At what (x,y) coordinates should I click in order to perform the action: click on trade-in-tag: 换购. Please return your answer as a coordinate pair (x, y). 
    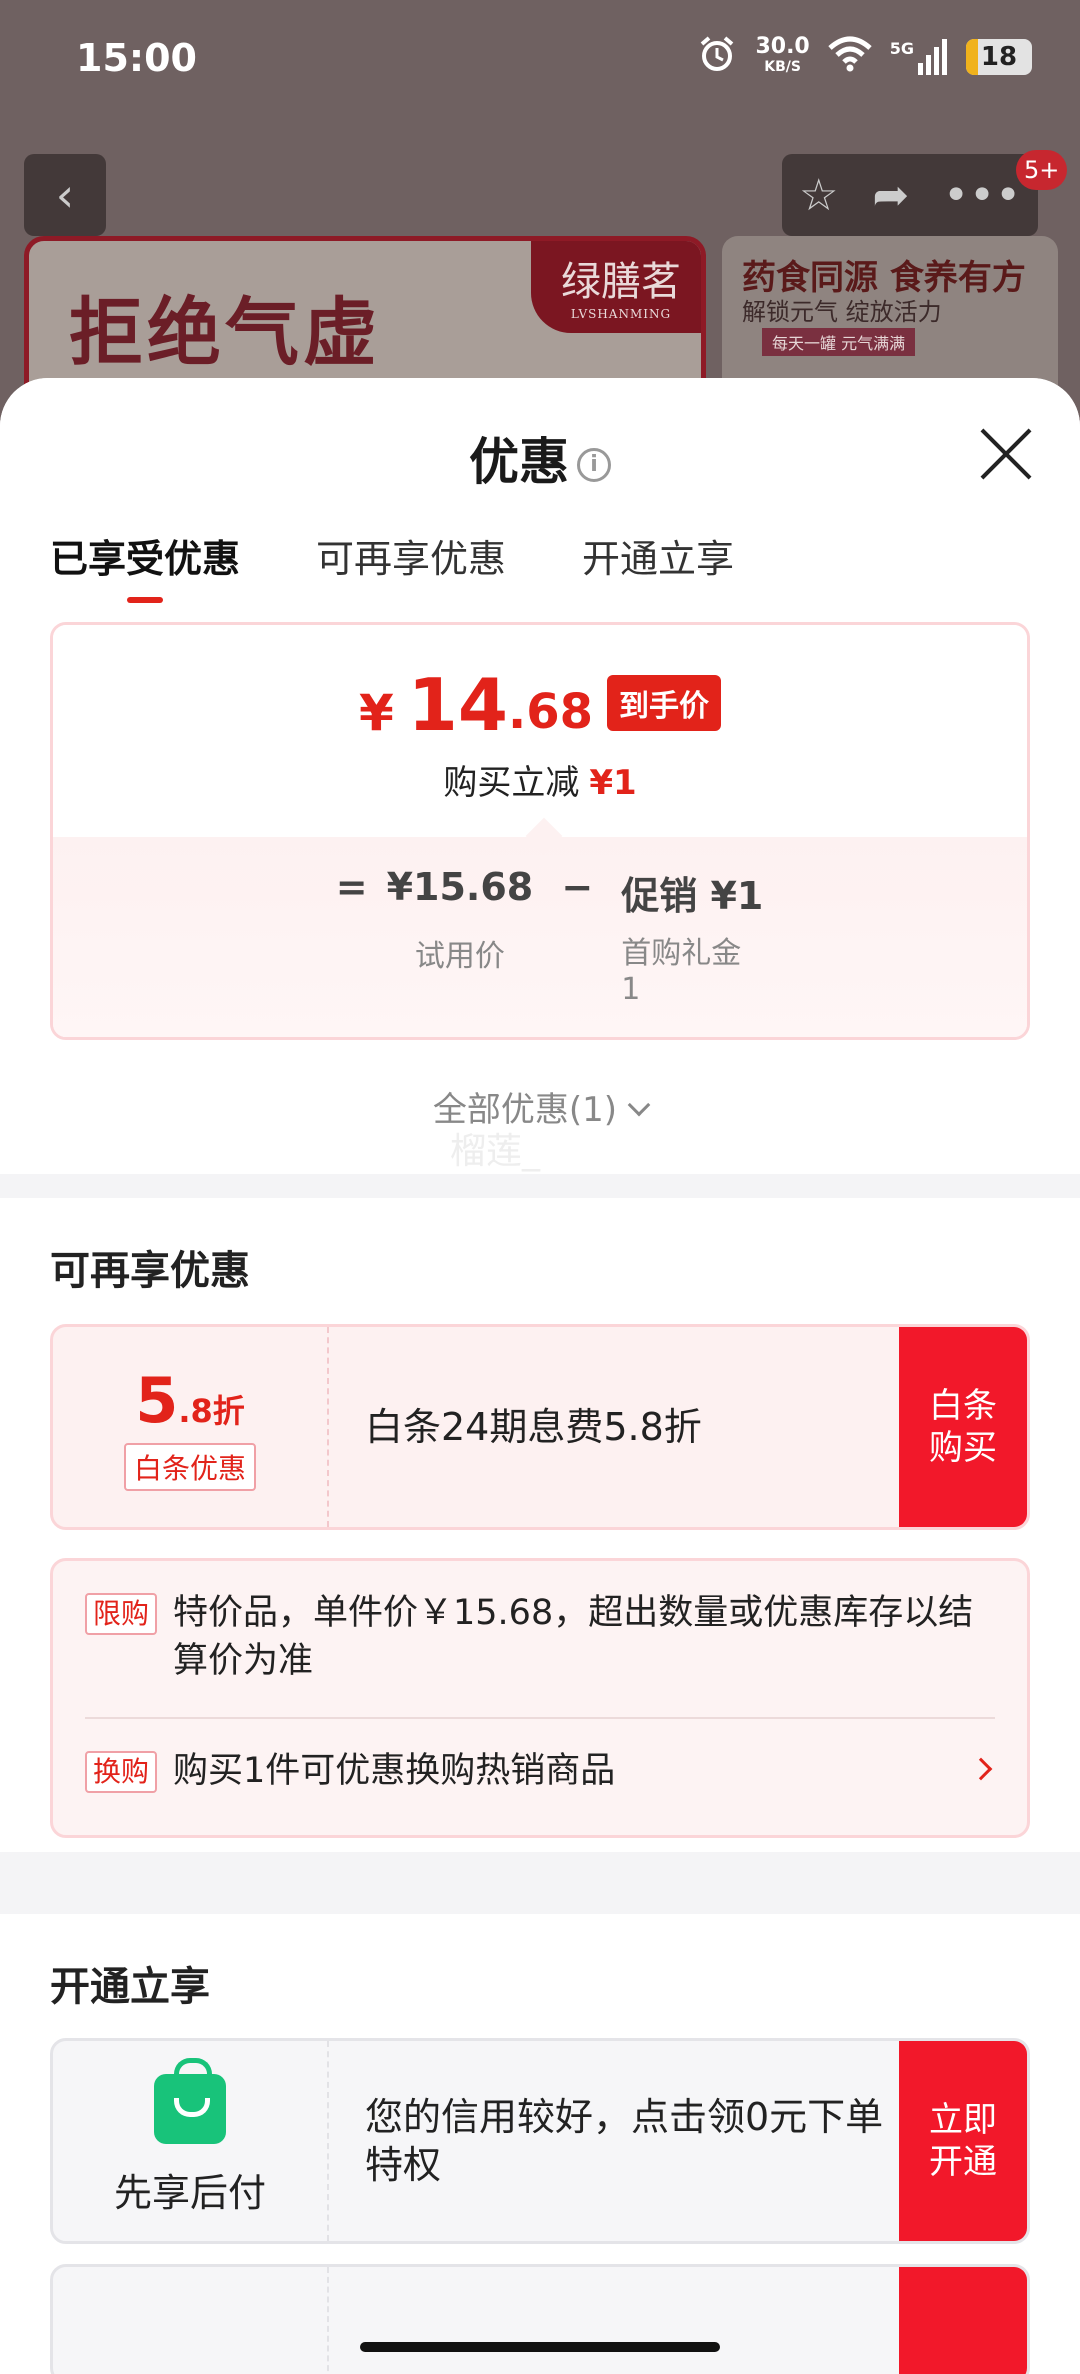
    Looking at the image, I should click on (121, 1772).